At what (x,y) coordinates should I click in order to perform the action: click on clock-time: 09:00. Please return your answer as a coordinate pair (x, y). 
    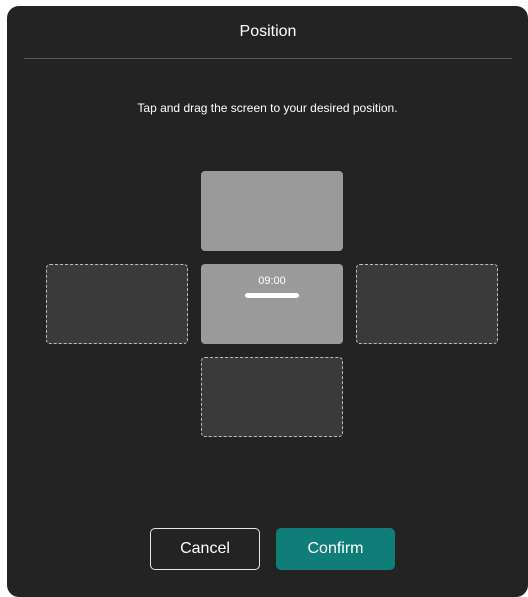
    Looking at the image, I should click on (272, 281).